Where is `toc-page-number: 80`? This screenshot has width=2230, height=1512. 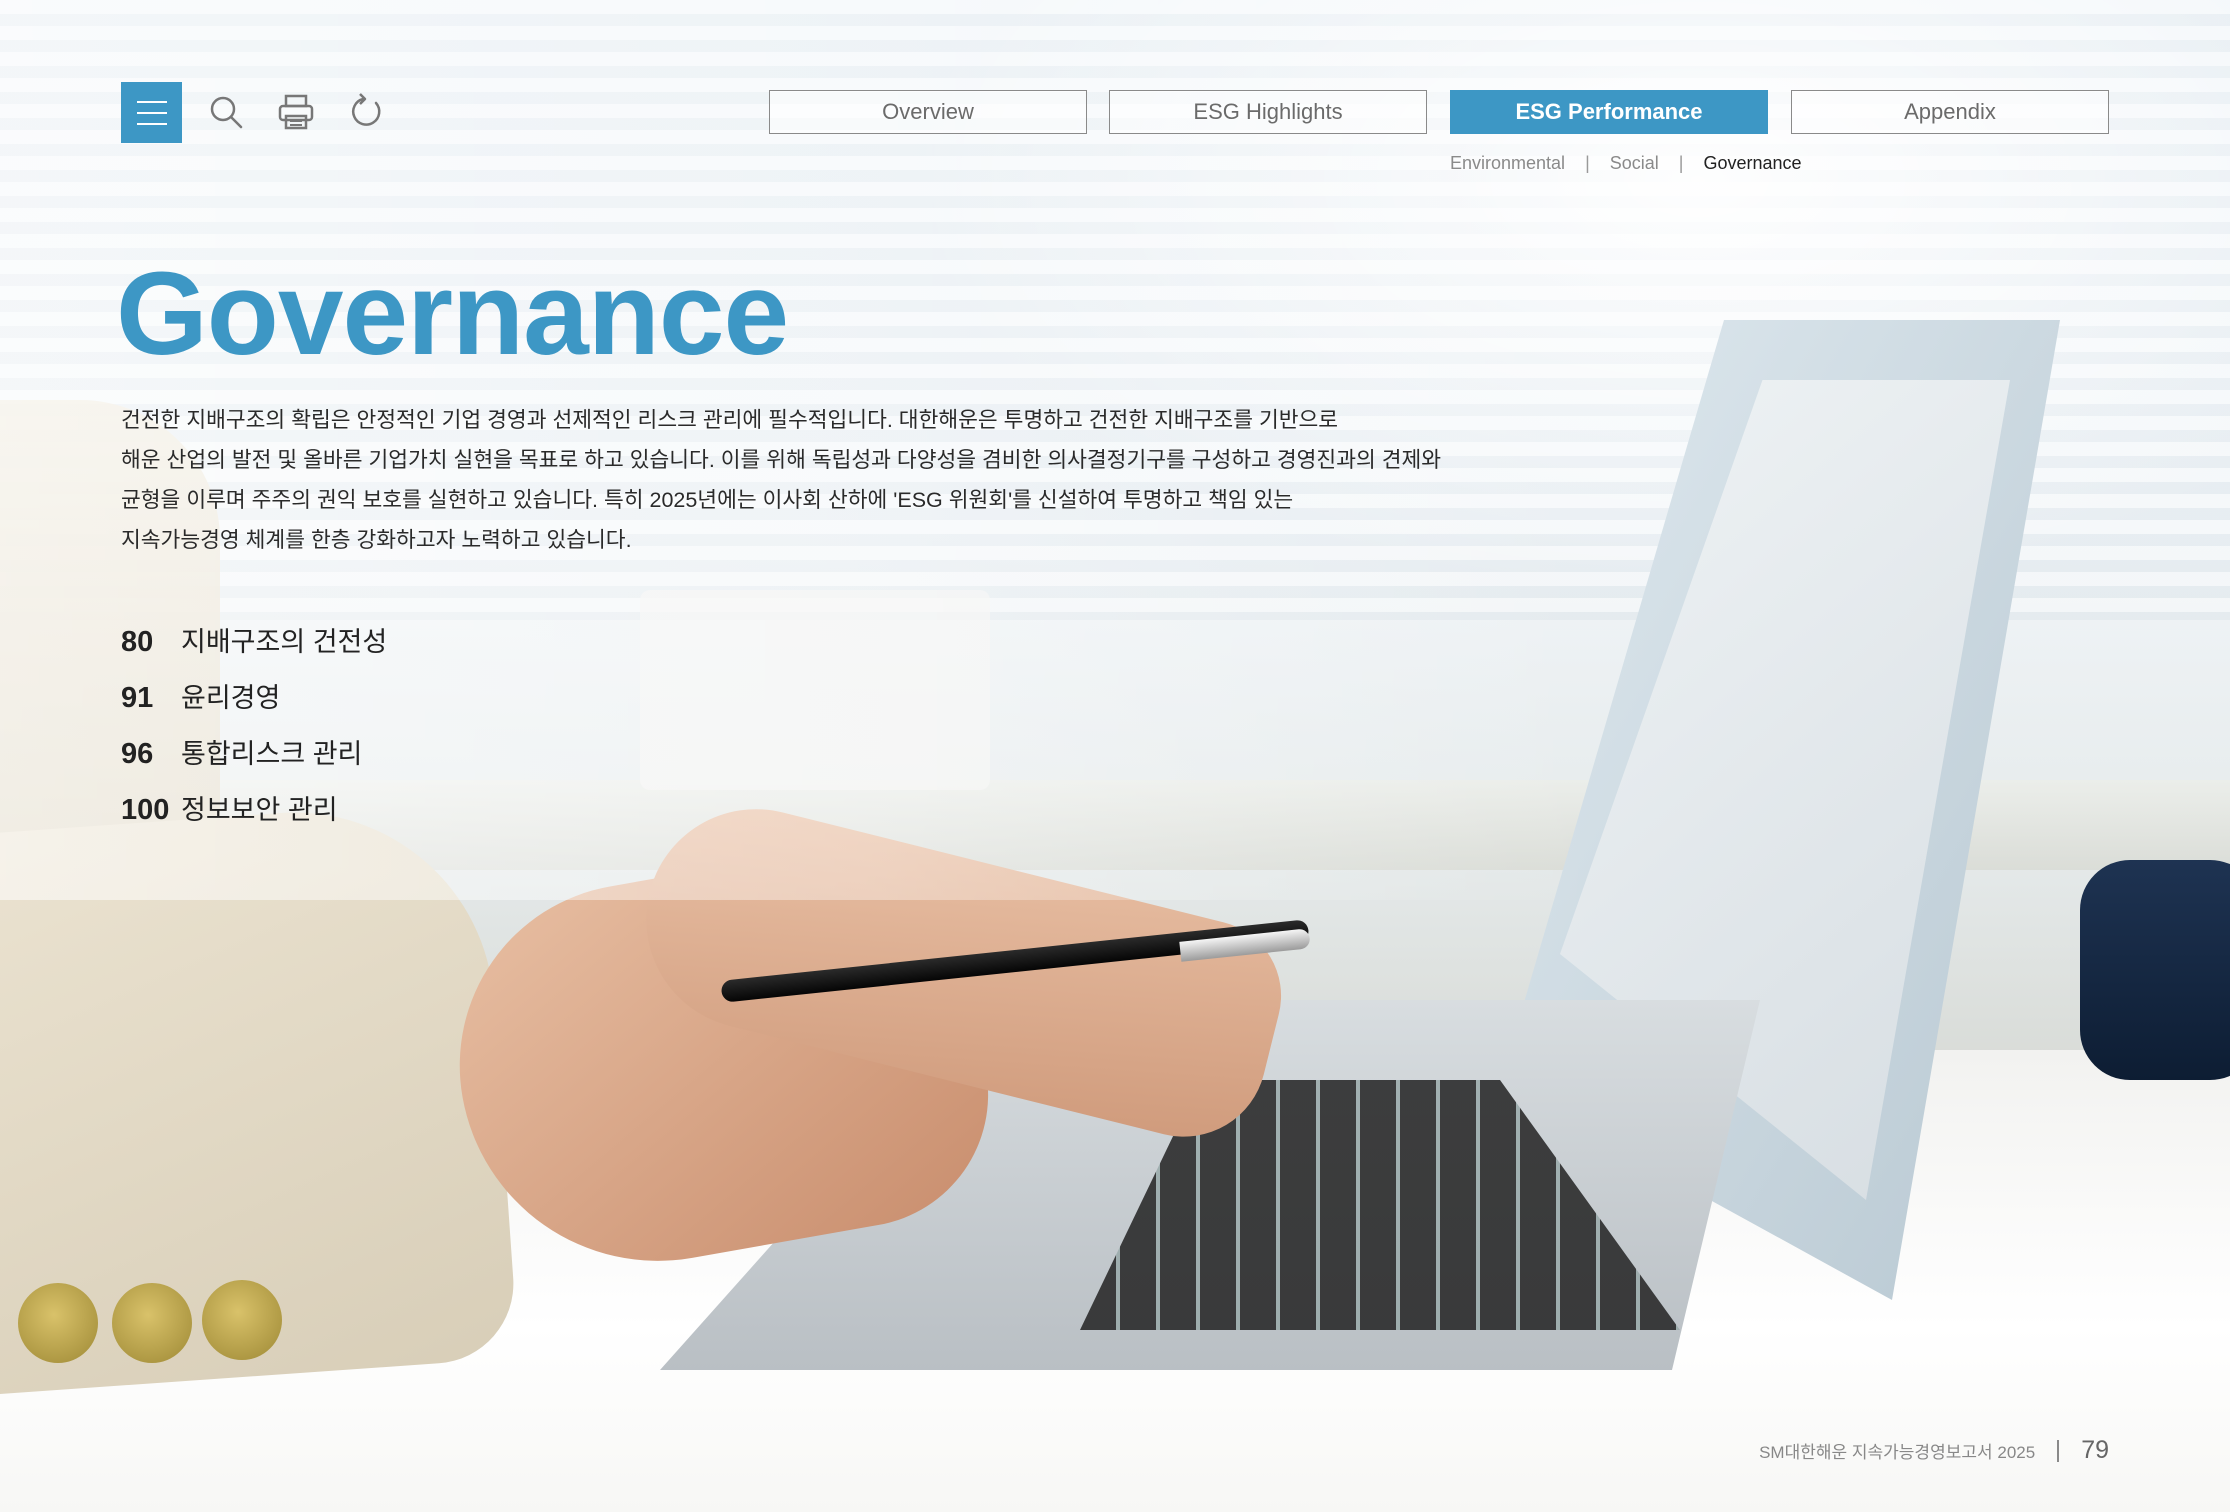 toc-page-number: 80 is located at coordinates (137, 642).